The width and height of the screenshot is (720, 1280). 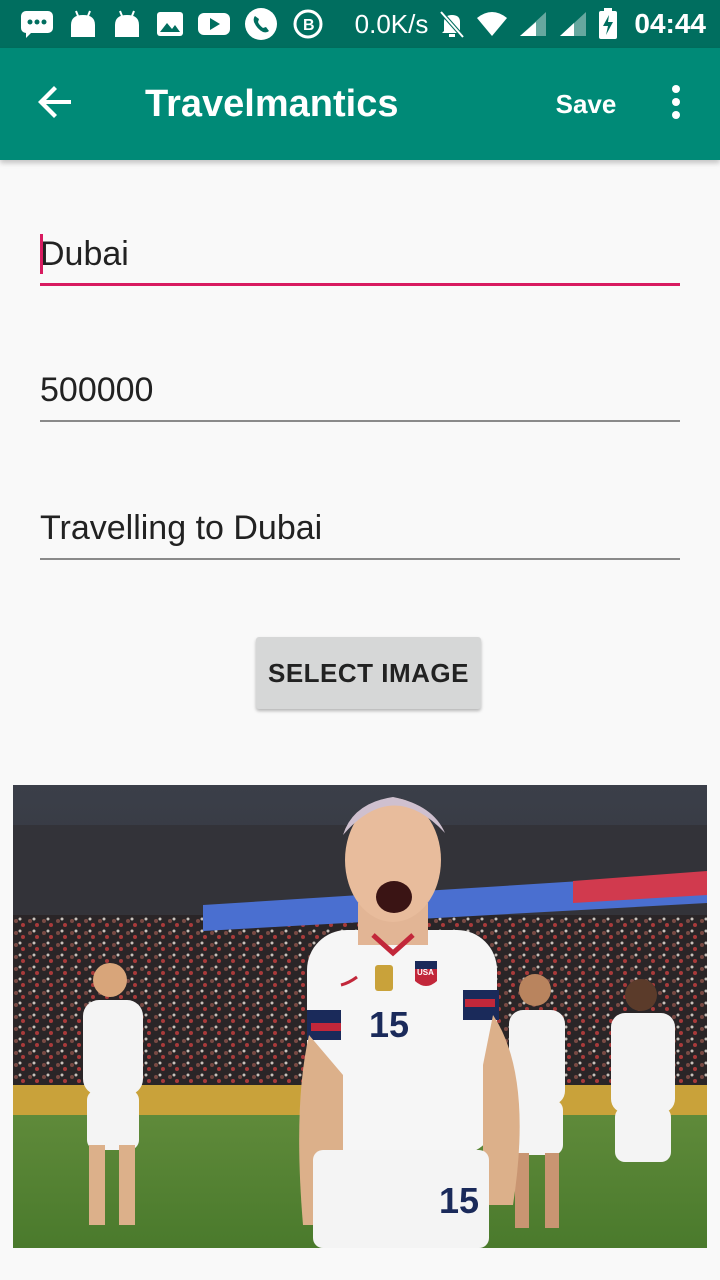 I want to click on more-vert-icon, so click(x=676, y=104).